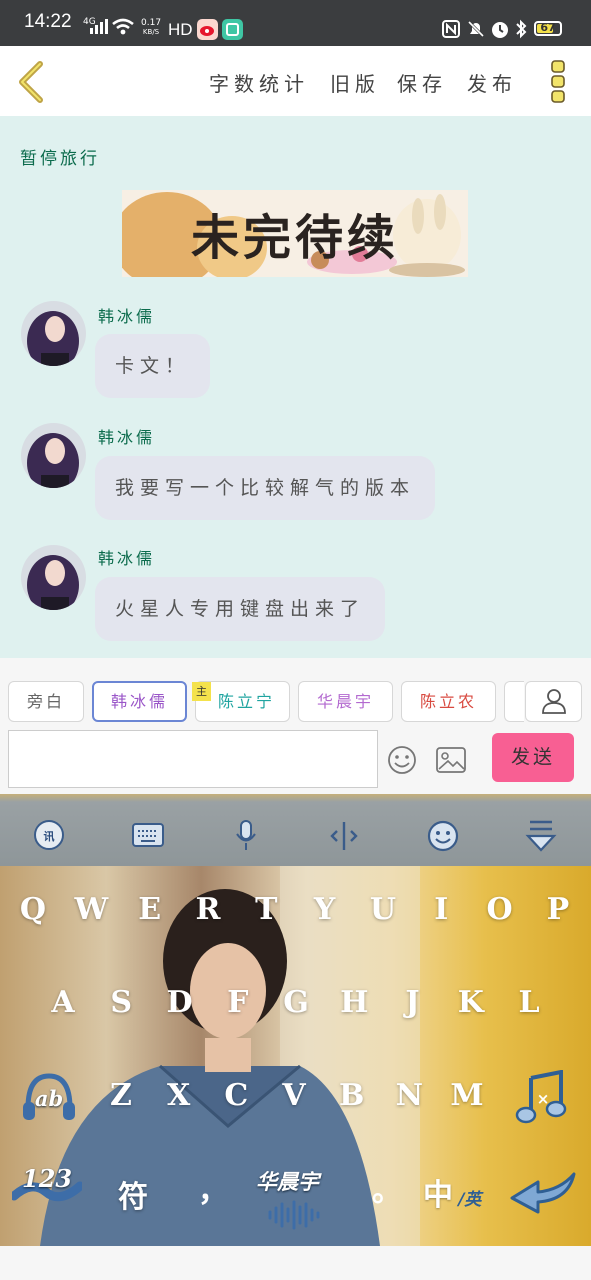 The image size is (591, 1280). Describe the element at coordinates (295, 726) in the screenshot. I see `role-selector-bar: 旁白 韩冰儒 陈立宁 主 华晨宇 陈立农 发送` at that location.